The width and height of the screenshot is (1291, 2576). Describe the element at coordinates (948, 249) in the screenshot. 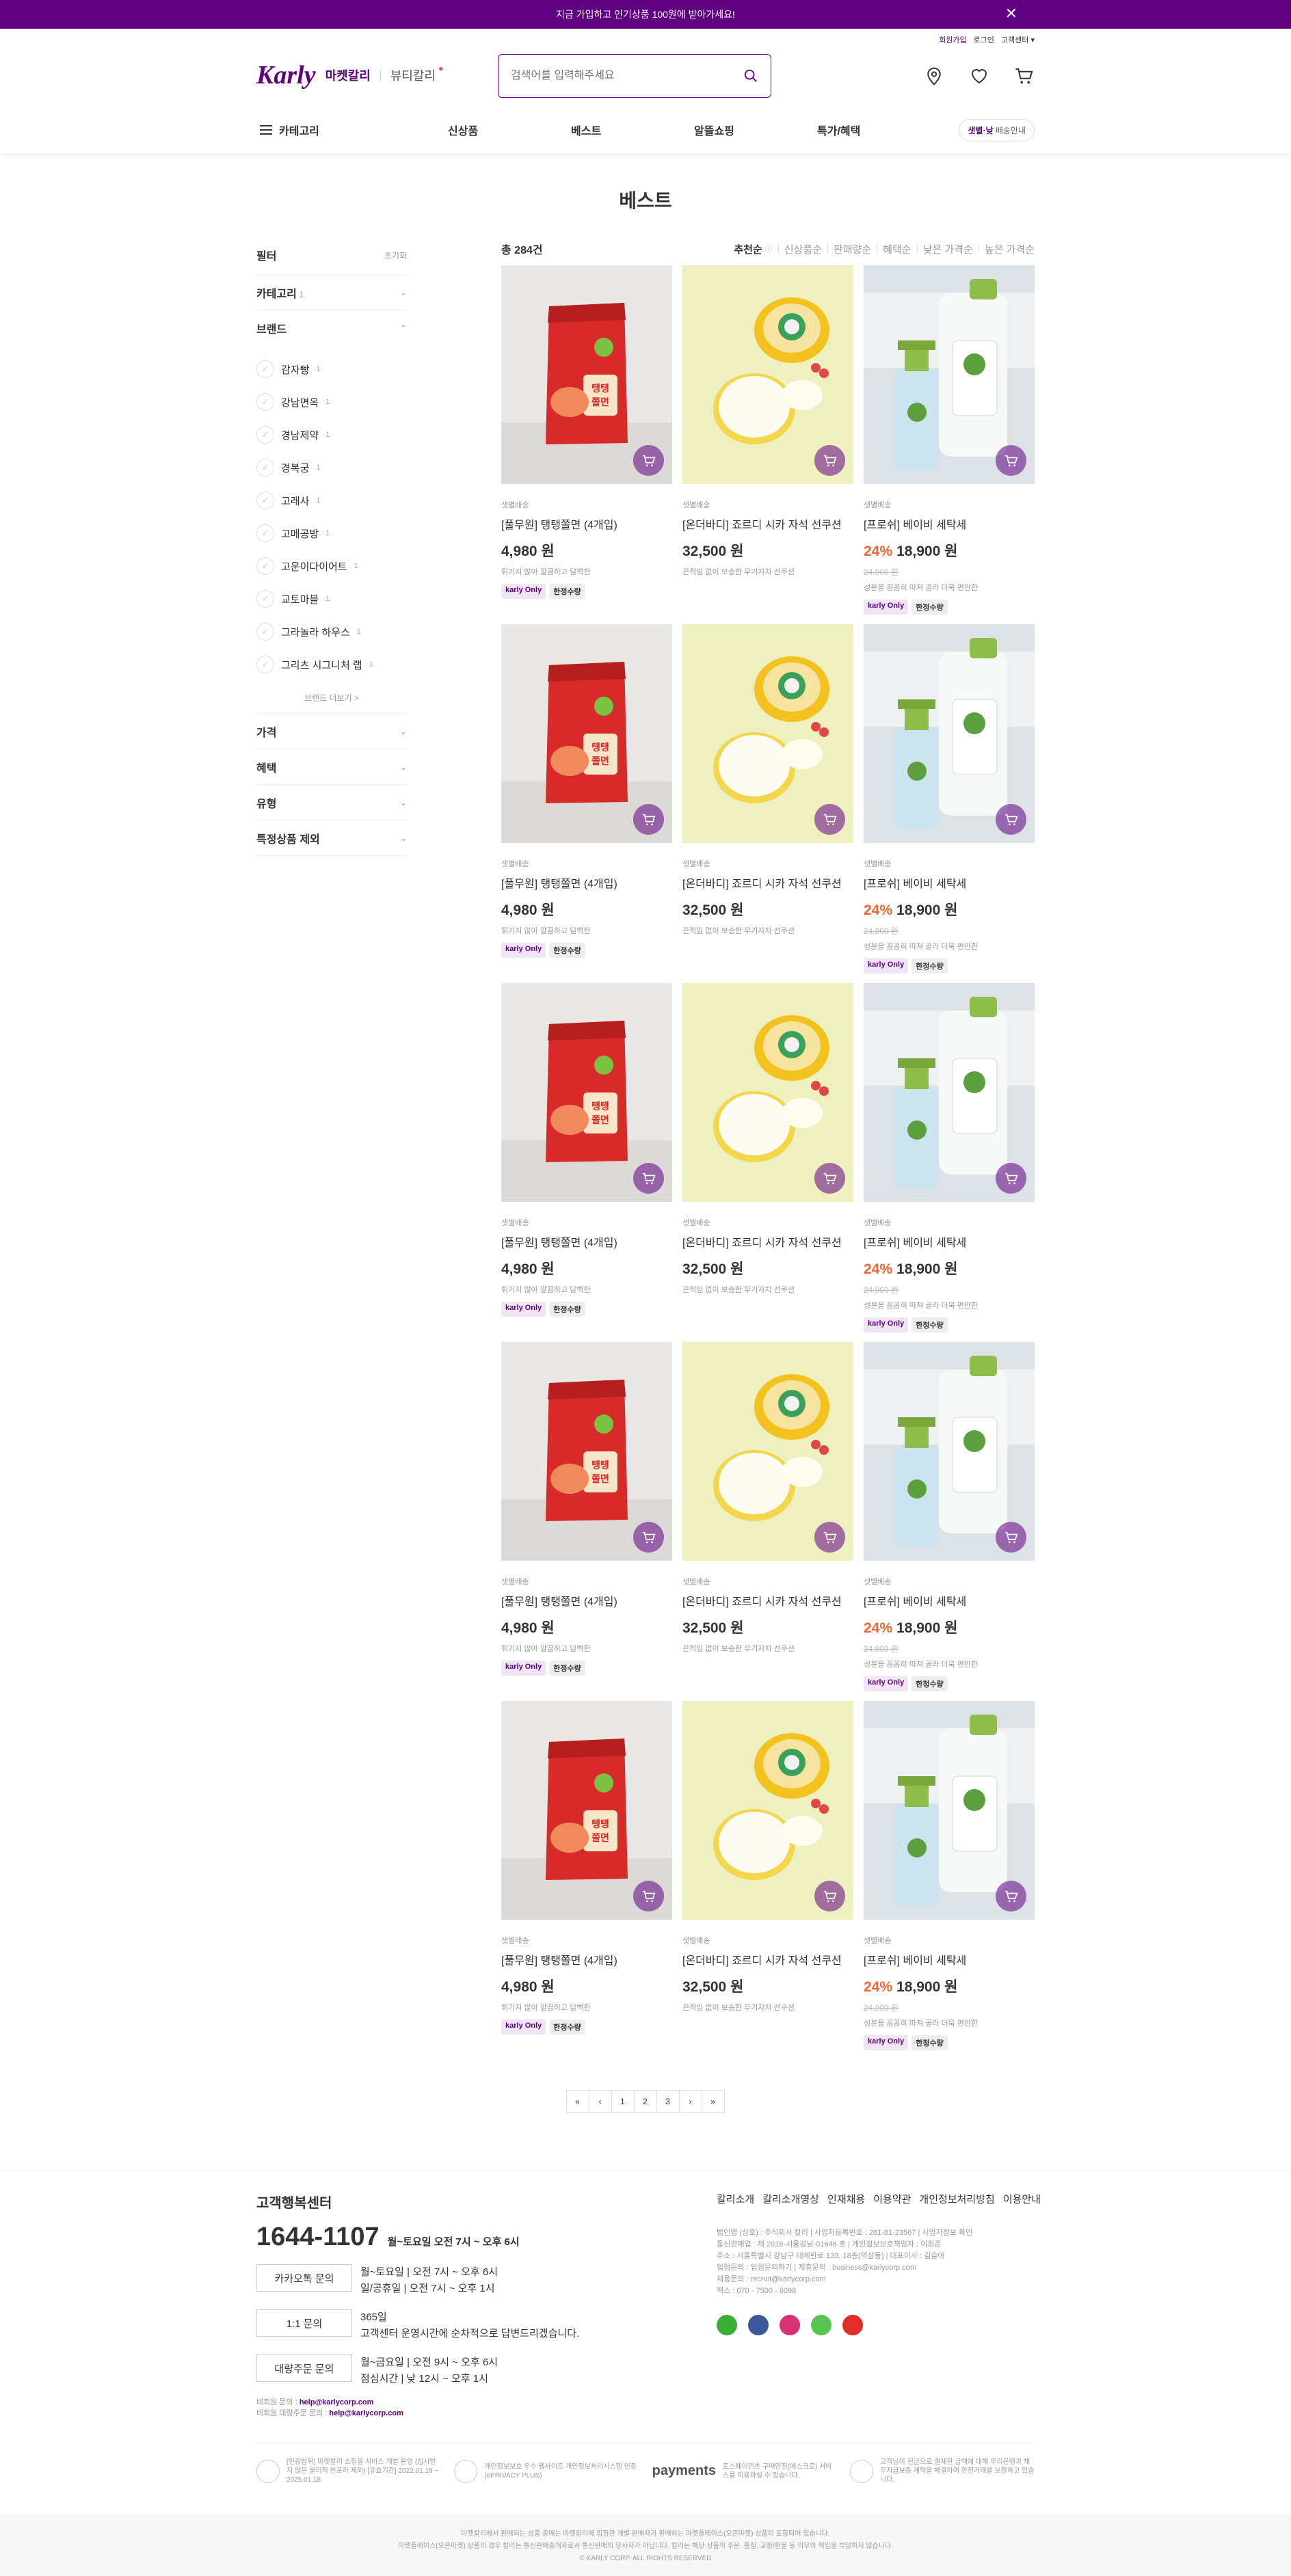

I see `sort-option: 낮은 가격순` at that location.